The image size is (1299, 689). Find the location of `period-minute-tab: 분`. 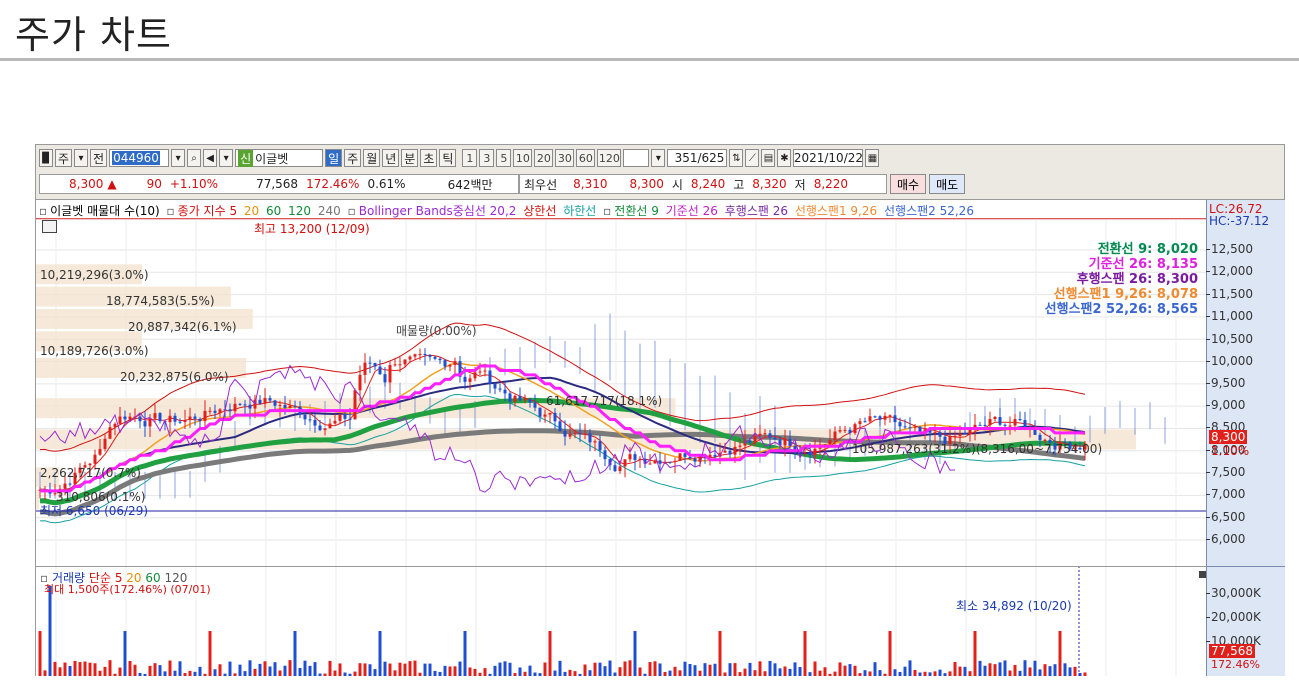

period-minute-tab: 분 is located at coordinates (410, 158).